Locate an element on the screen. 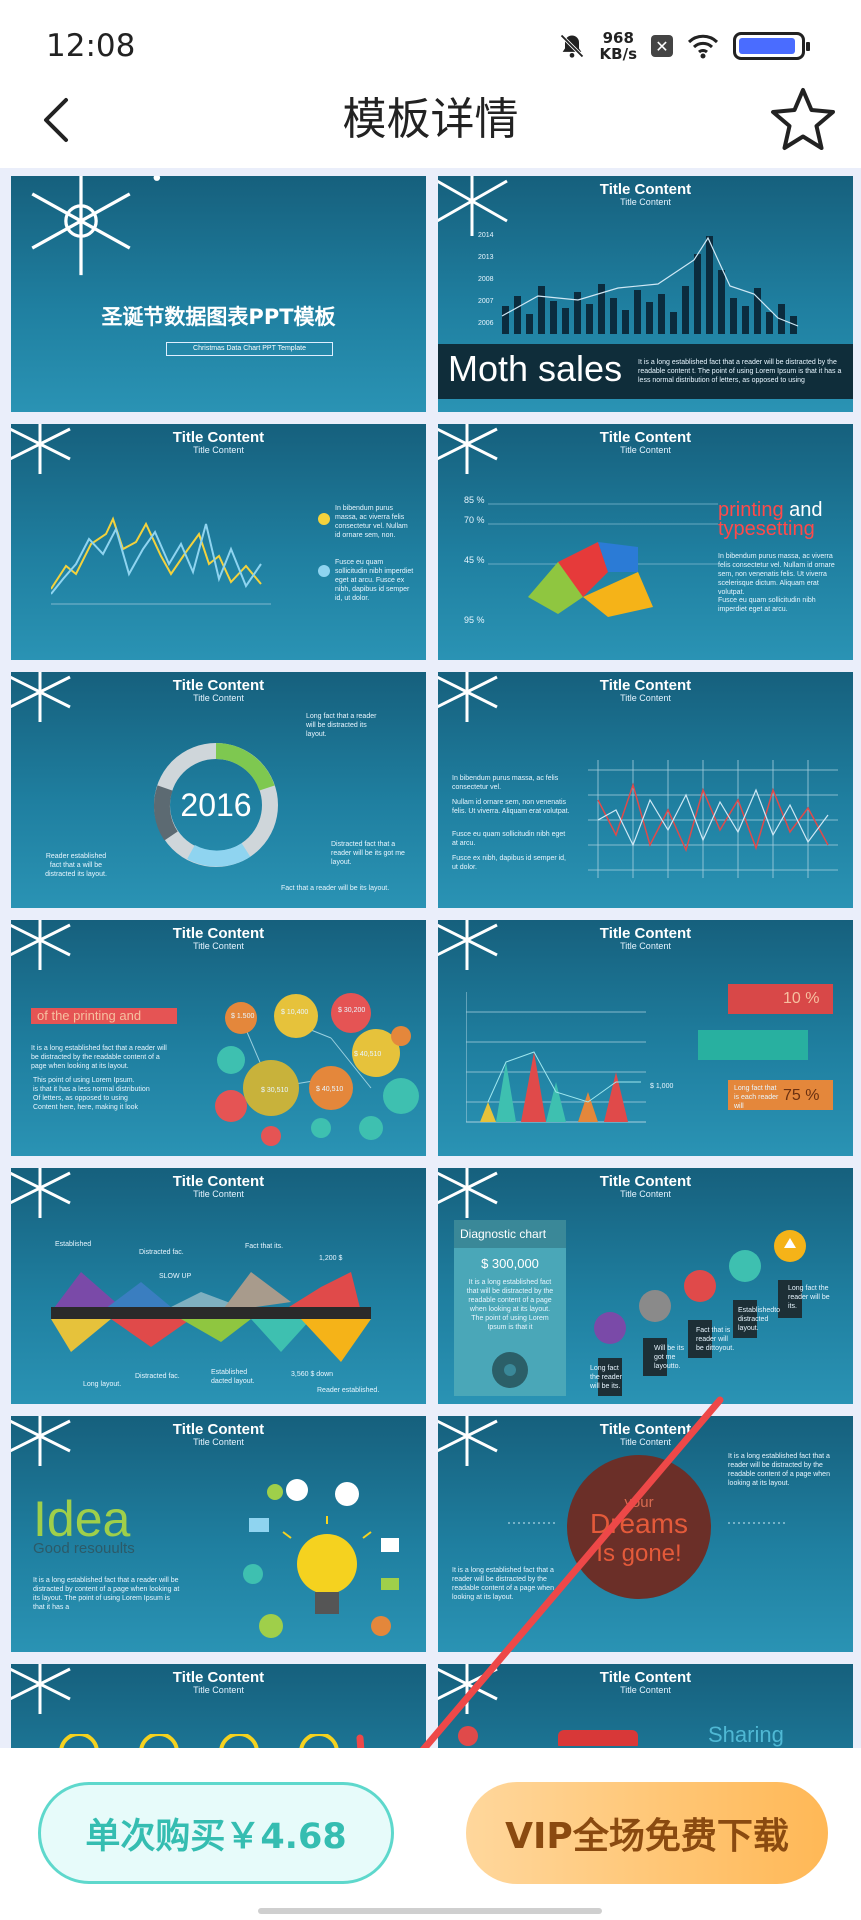 Image resolution: width=861 pixels, height=1920 pixels. favorite-star-icon is located at coordinates (803, 120).